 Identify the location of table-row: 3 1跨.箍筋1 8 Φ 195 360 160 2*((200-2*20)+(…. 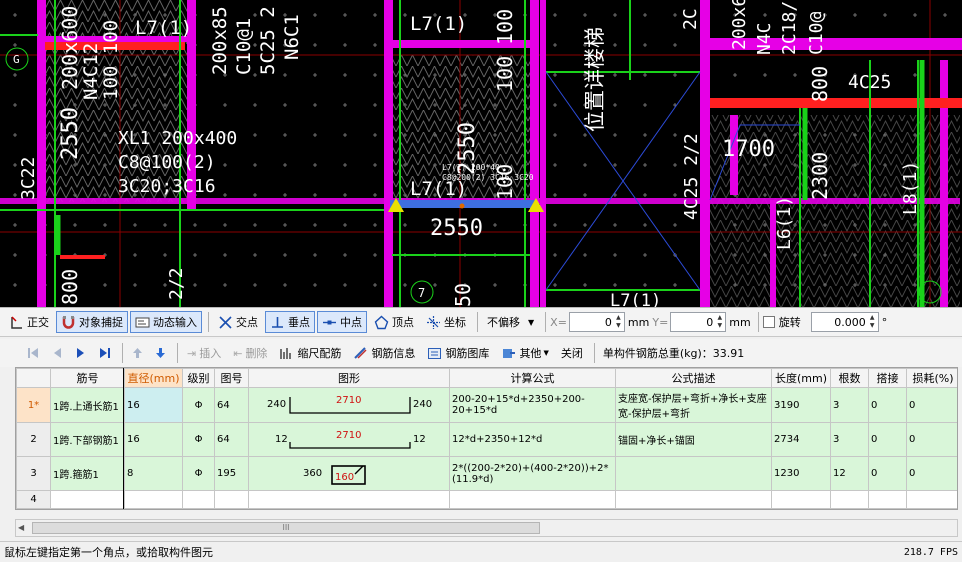
(486, 473).